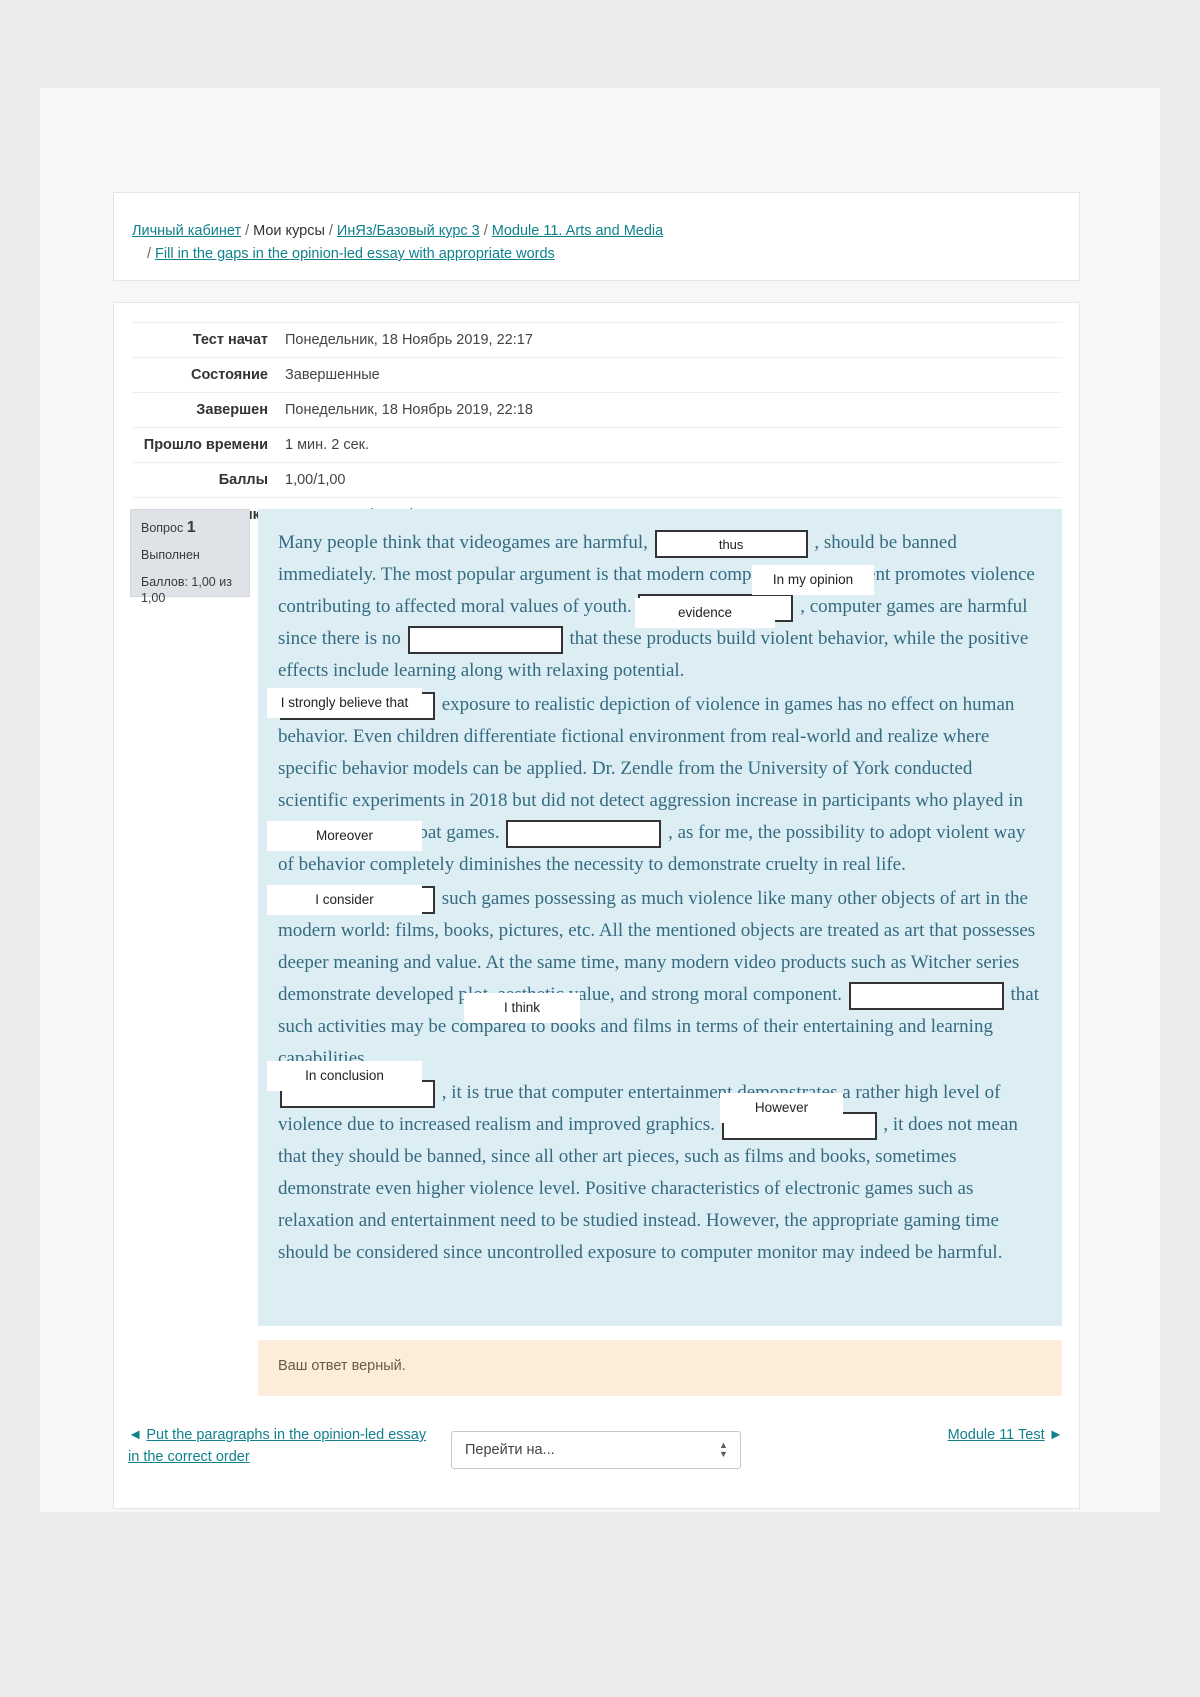 The width and height of the screenshot is (1200, 1697). I want to click on chevron-updown-icon: ▲ ▼, so click(723, 1449).